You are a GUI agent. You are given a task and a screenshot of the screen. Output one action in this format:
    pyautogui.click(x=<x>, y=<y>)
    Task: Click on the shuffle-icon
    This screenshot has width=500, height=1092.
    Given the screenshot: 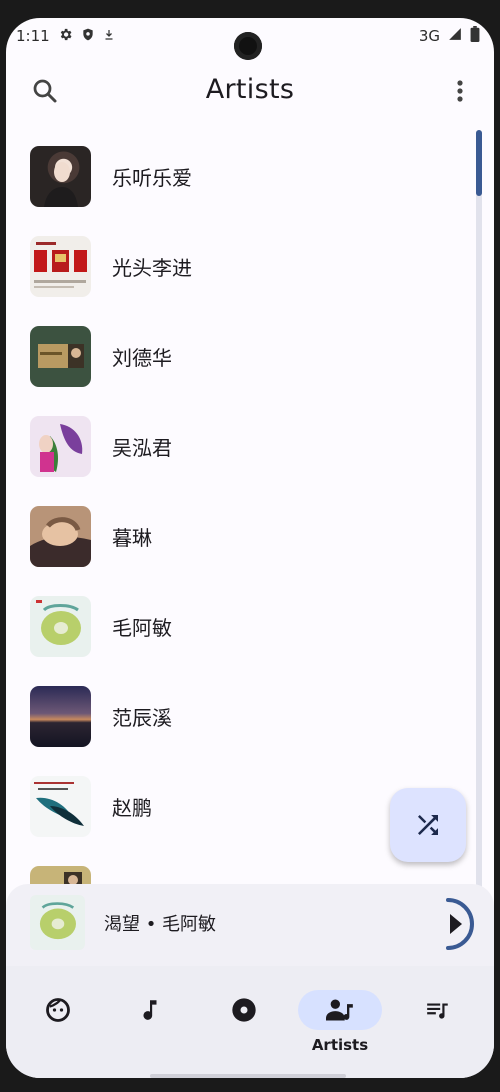 What is the action you would take?
    pyautogui.click(x=428, y=825)
    